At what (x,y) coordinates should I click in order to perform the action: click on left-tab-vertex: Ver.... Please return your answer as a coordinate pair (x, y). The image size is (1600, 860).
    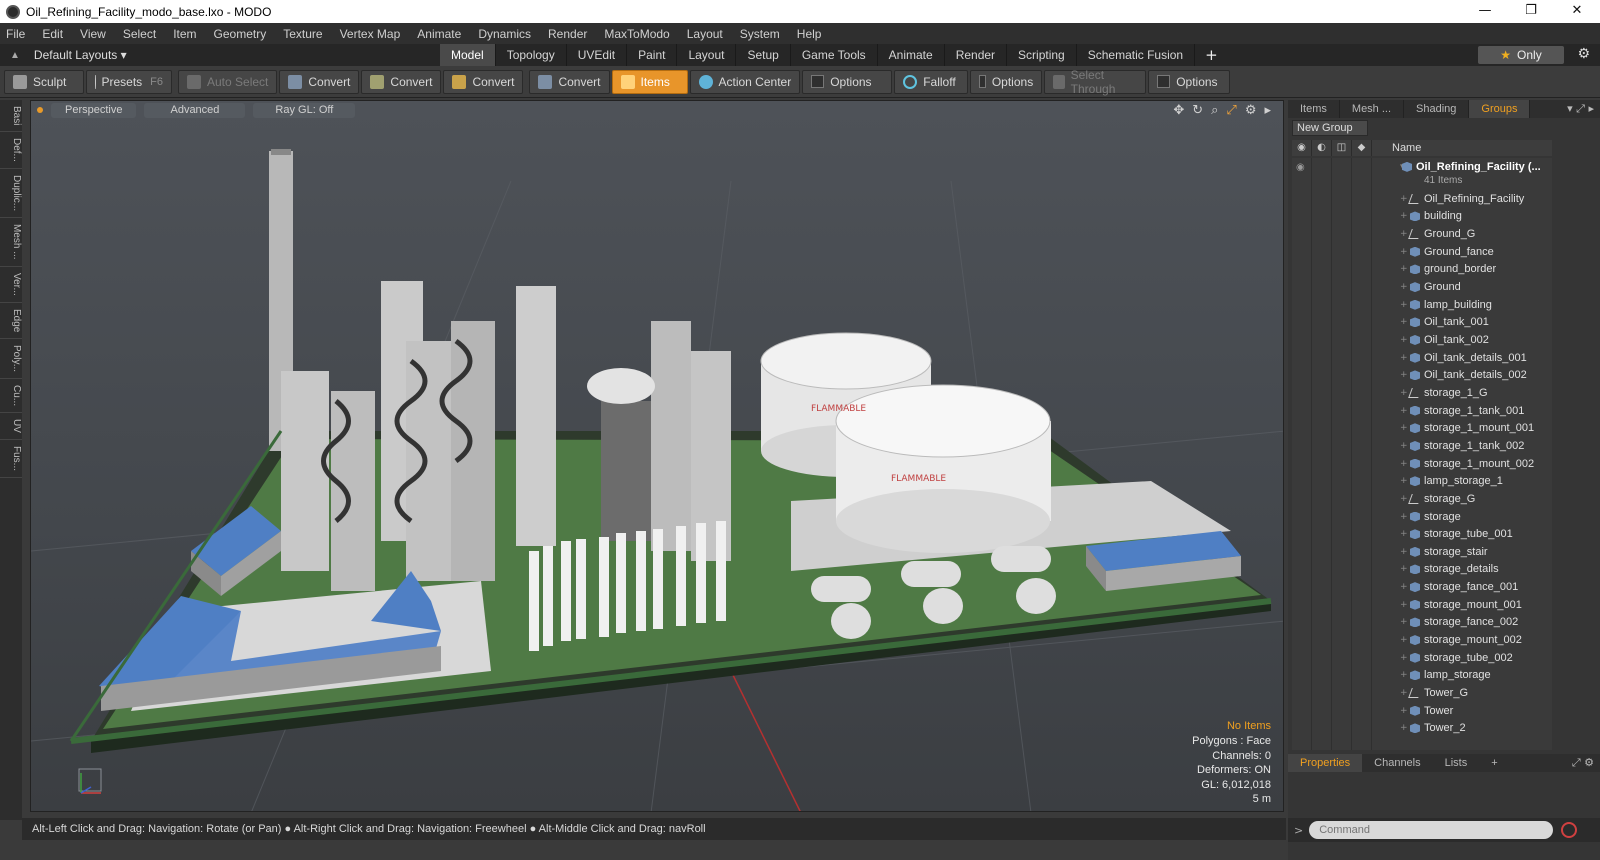
    Looking at the image, I should click on (11, 285).